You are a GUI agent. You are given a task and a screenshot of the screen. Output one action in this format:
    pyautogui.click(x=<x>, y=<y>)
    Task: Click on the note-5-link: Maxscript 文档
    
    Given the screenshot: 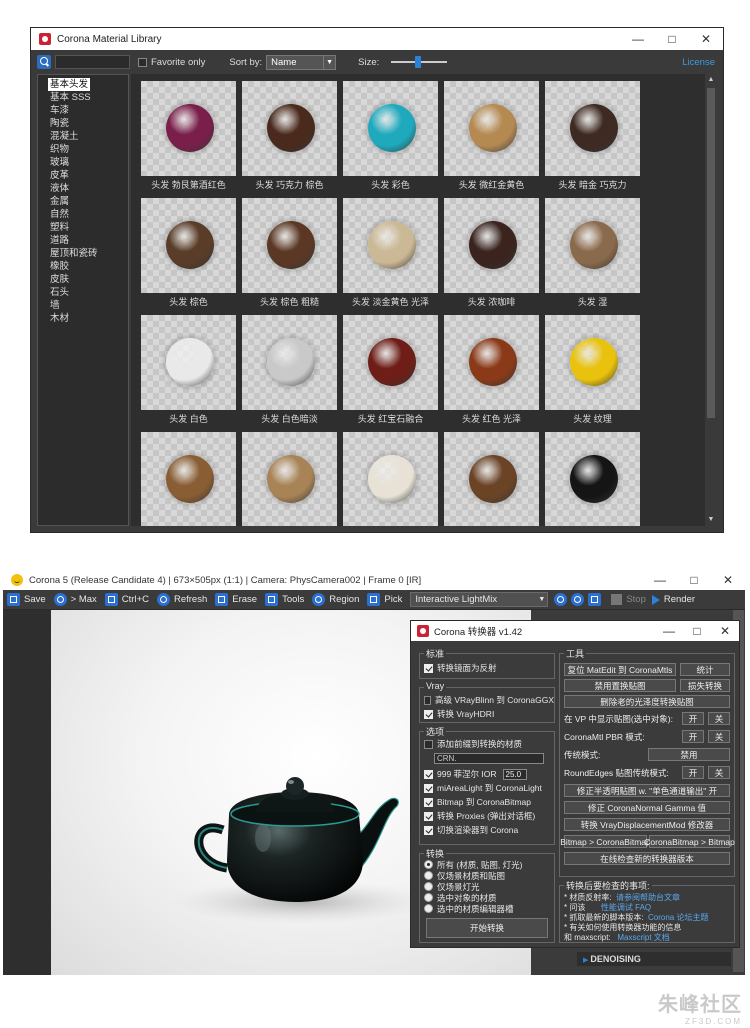 What is the action you would take?
    pyautogui.click(x=643, y=937)
    